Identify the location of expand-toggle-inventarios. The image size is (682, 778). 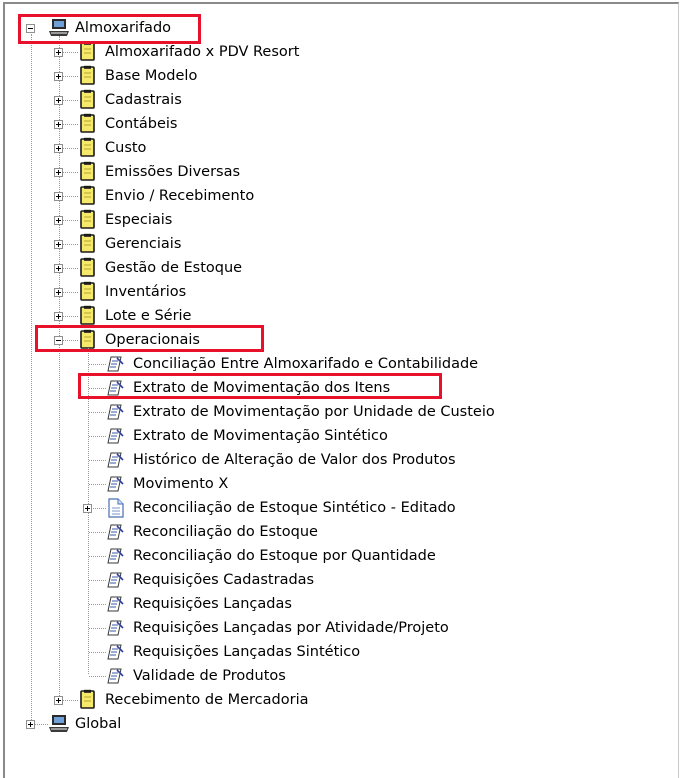
(58, 292).